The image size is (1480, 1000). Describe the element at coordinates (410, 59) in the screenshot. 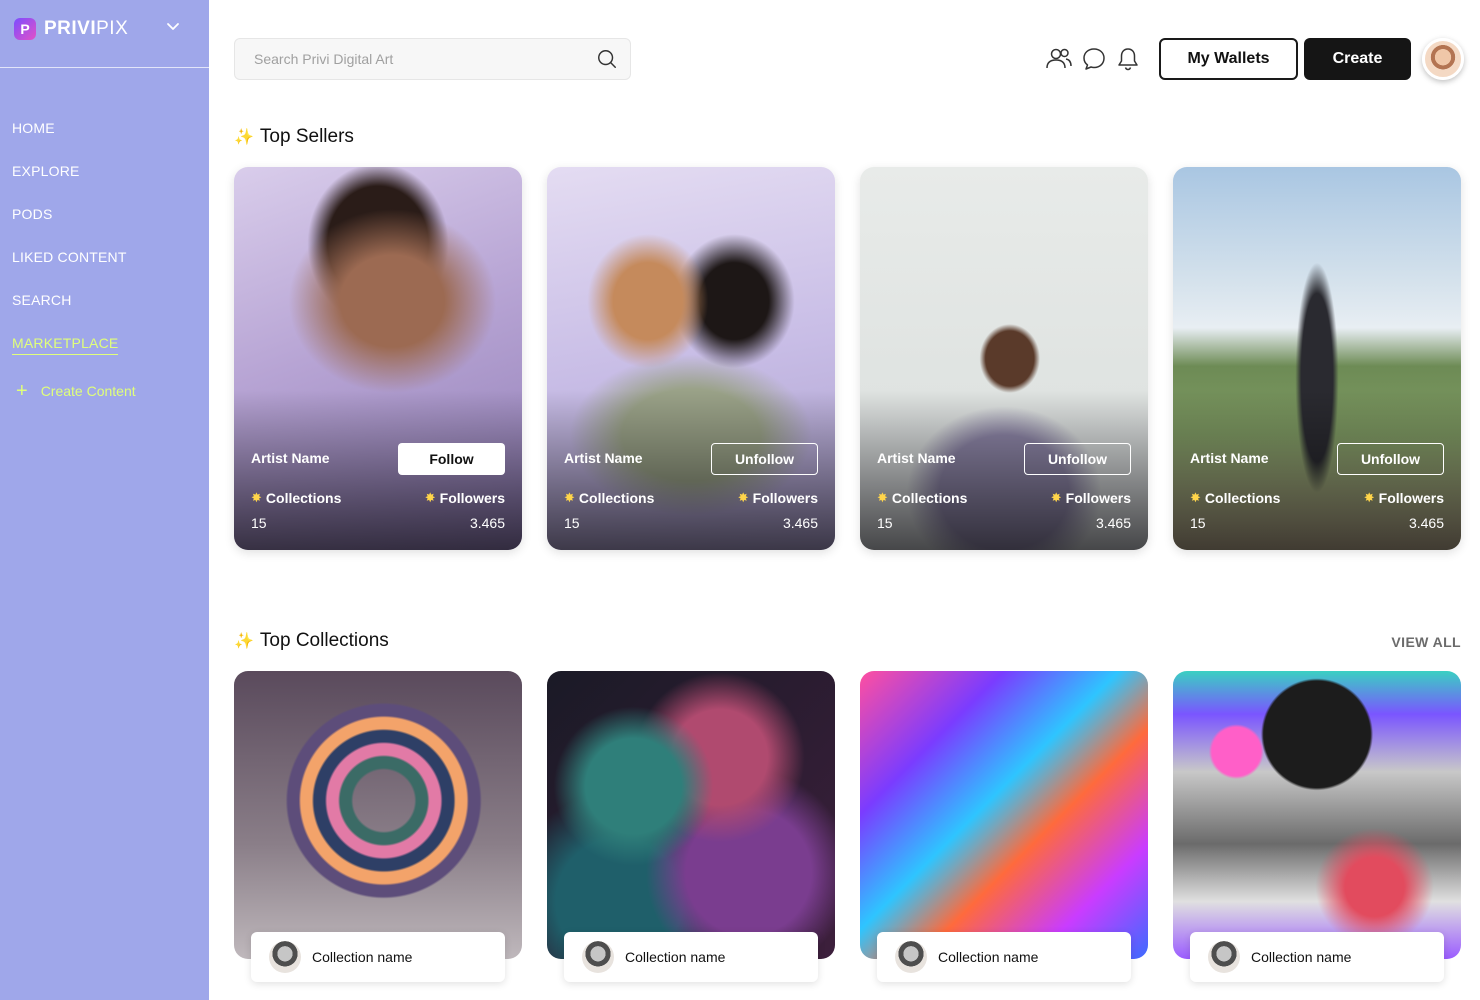

I see `search-input` at that location.